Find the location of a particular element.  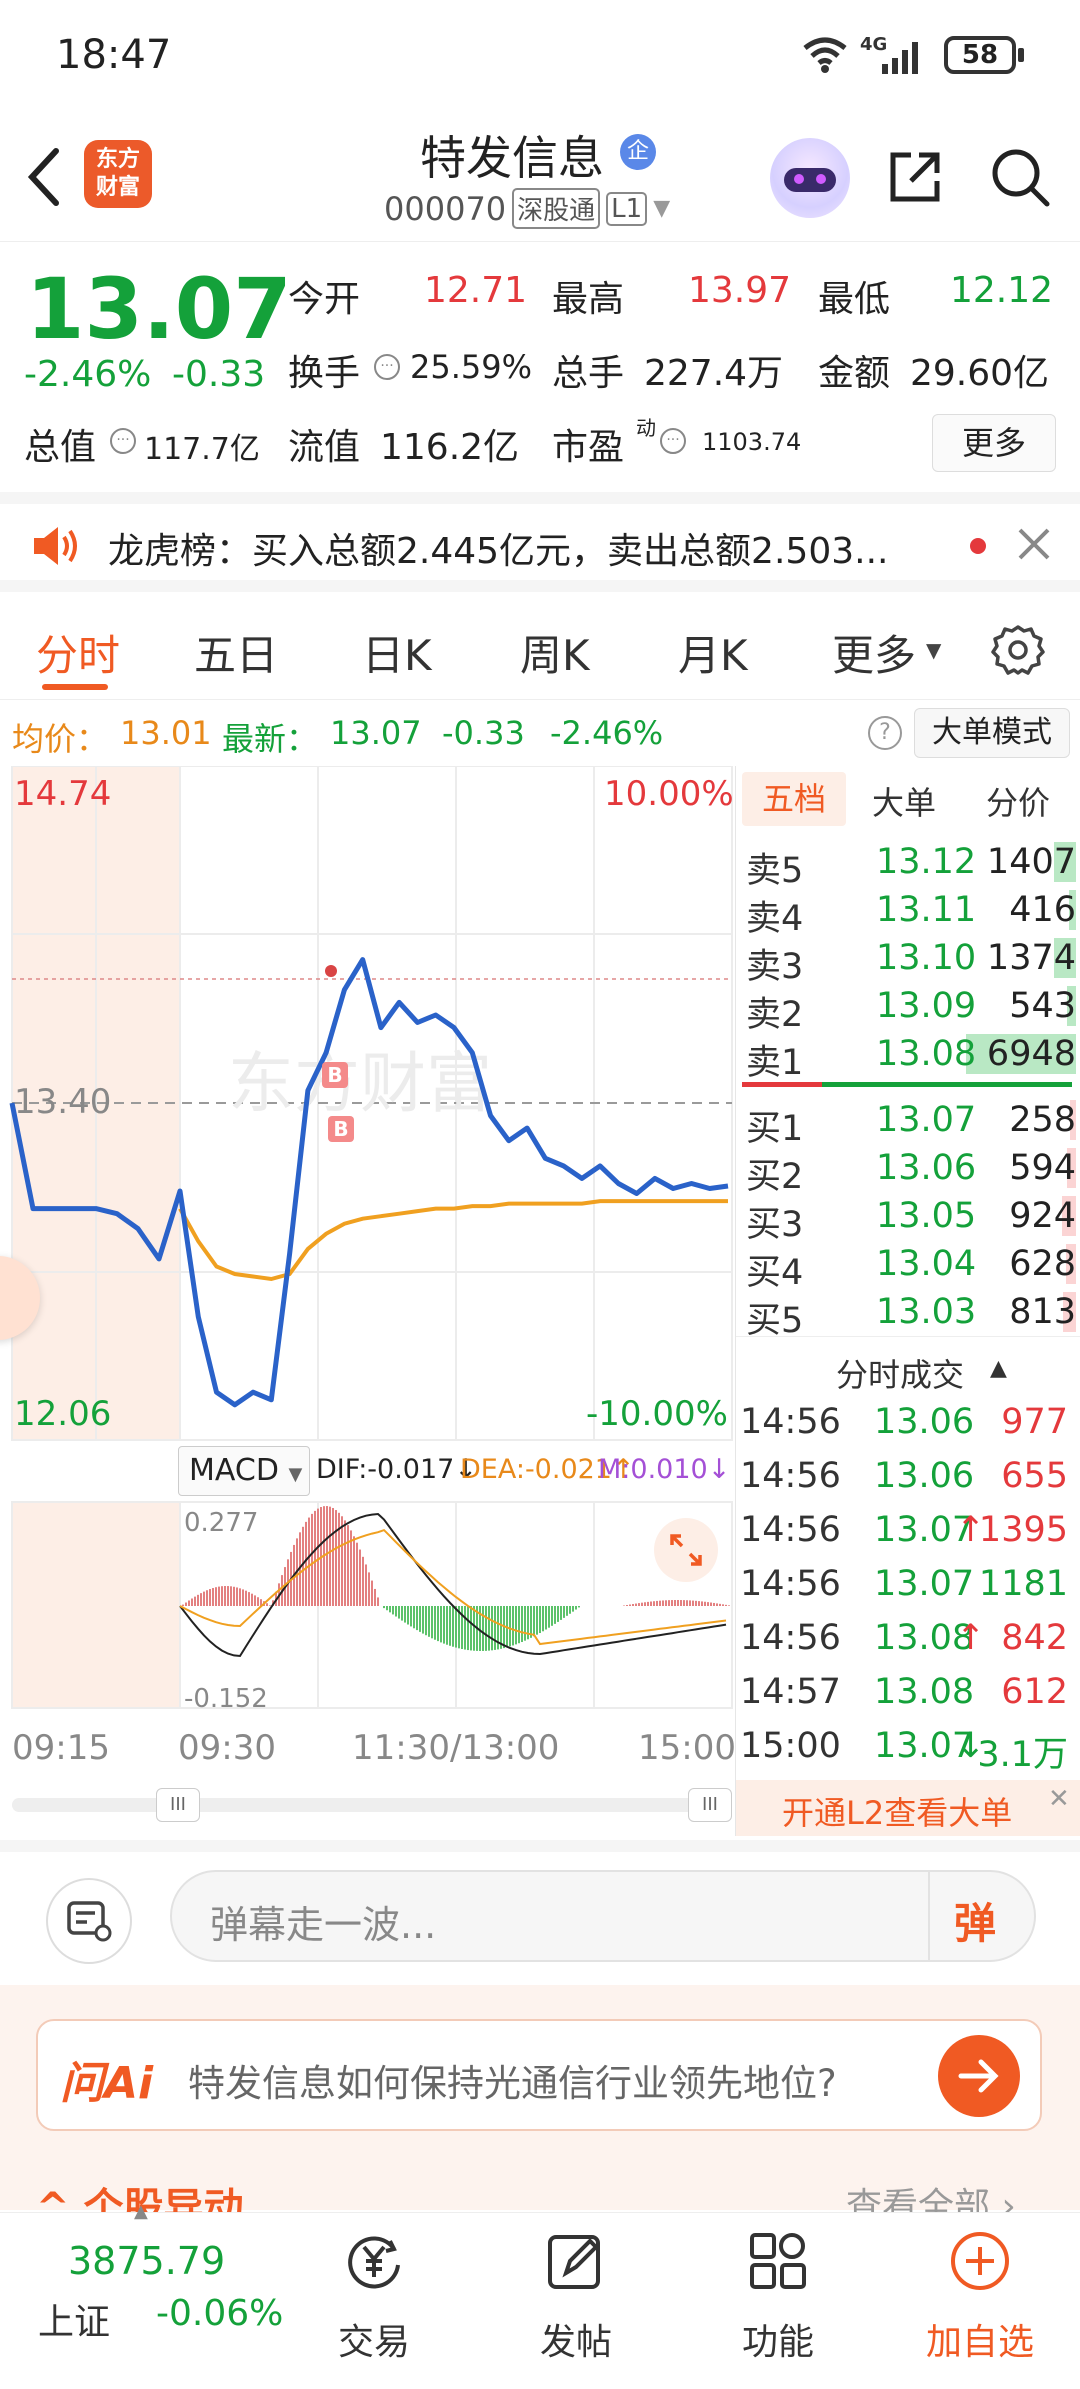

nav-add-watchlist: 加自选 is located at coordinates (980, 2301).